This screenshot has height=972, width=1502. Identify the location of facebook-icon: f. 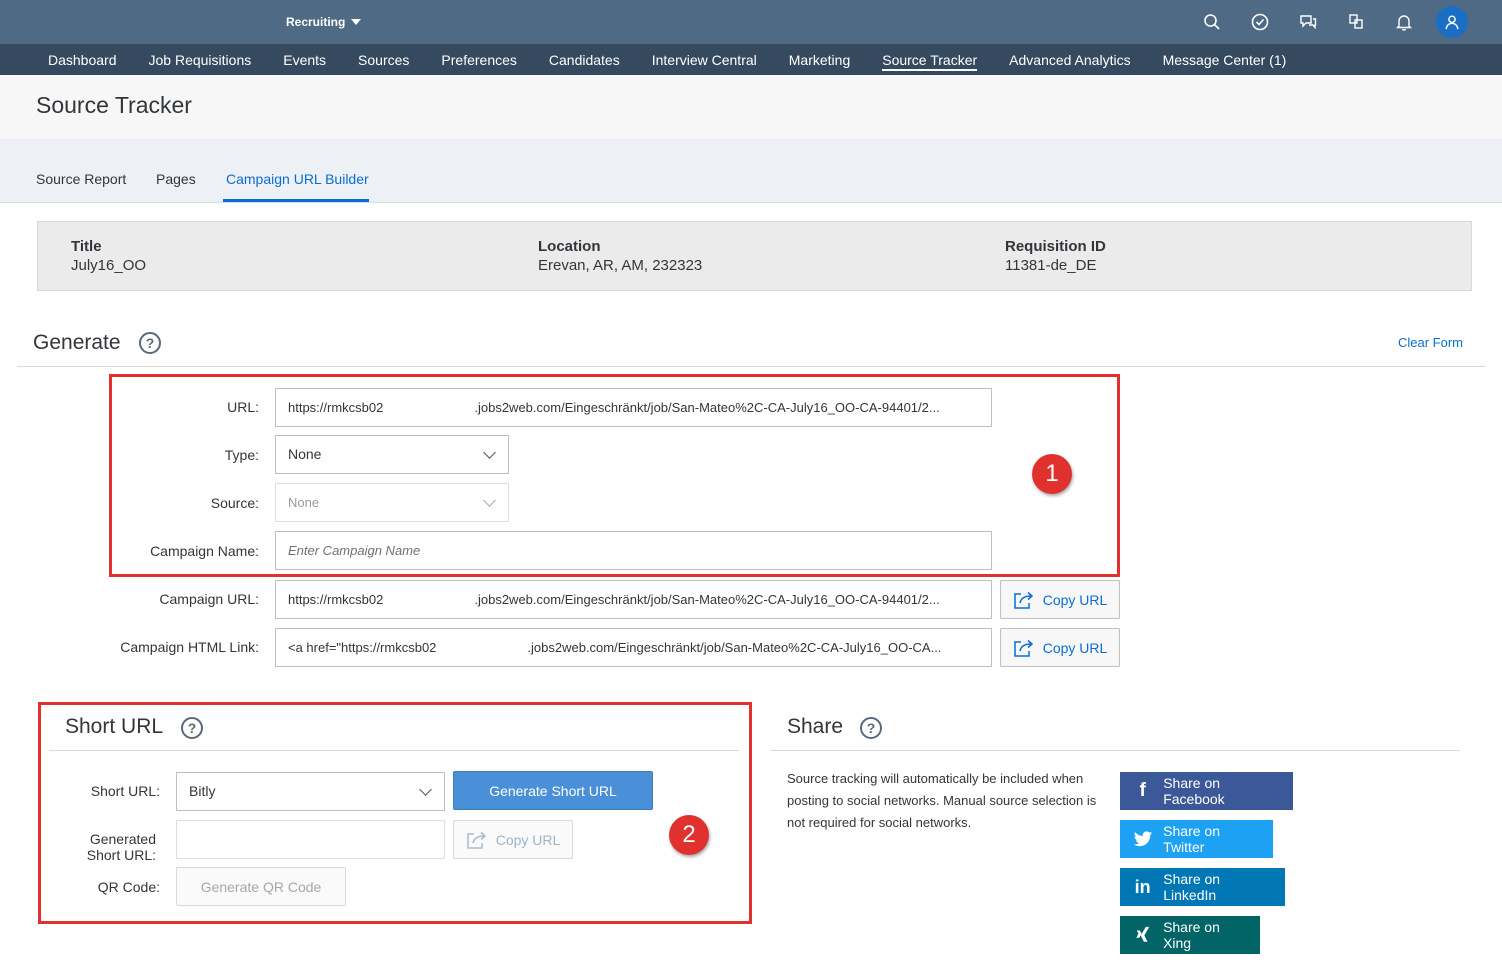
(1142, 790).